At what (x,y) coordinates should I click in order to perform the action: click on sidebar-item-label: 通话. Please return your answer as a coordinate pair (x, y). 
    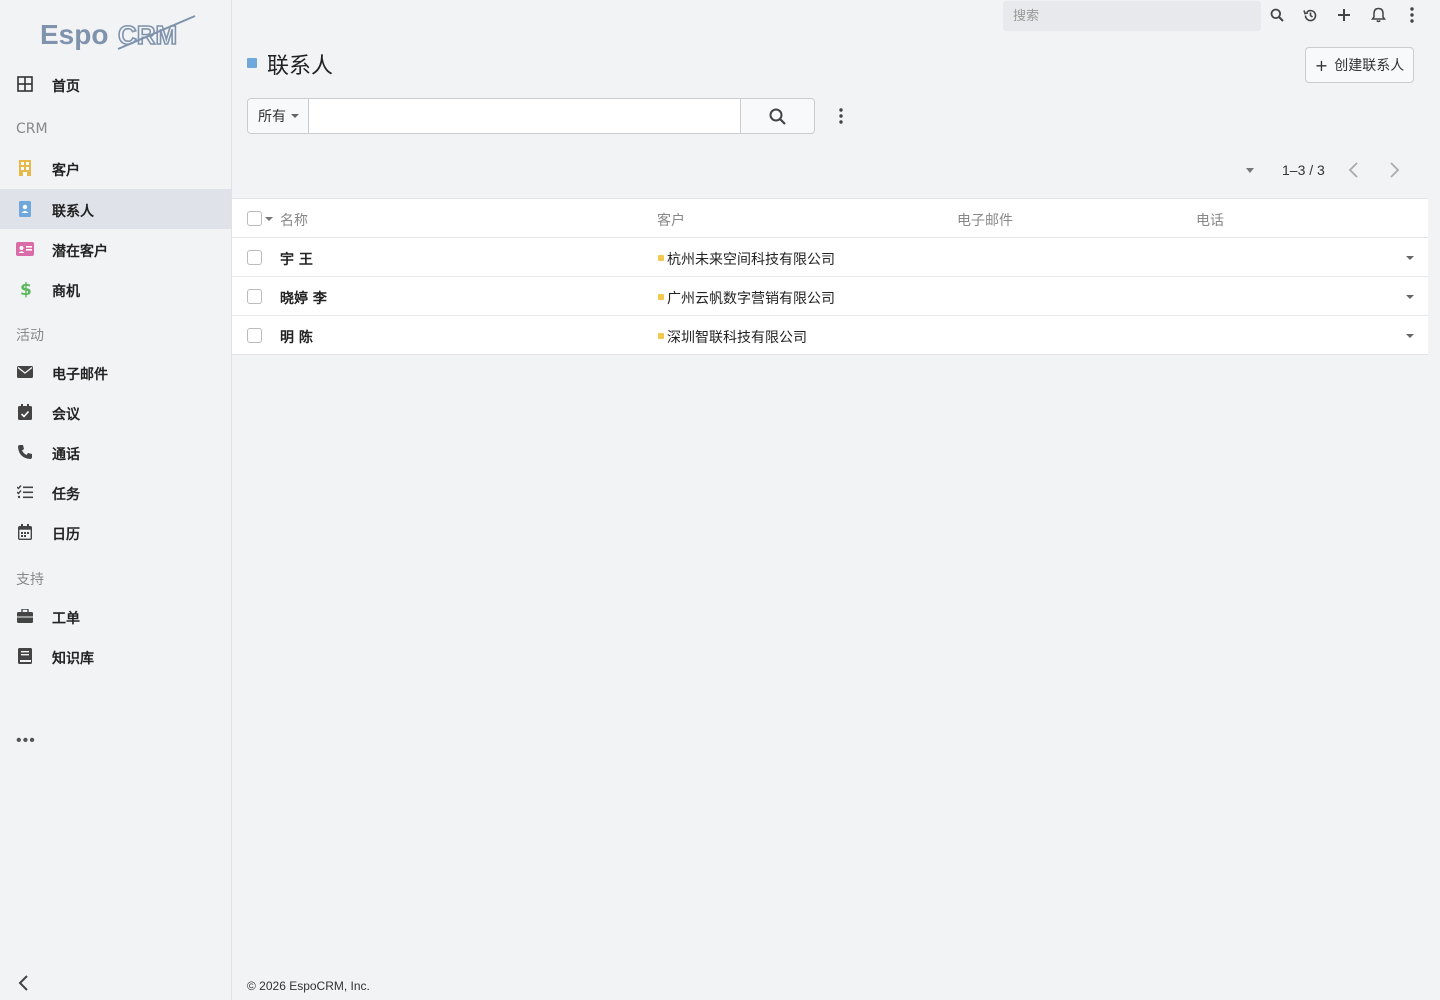
    Looking at the image, I should click on (66, 455).